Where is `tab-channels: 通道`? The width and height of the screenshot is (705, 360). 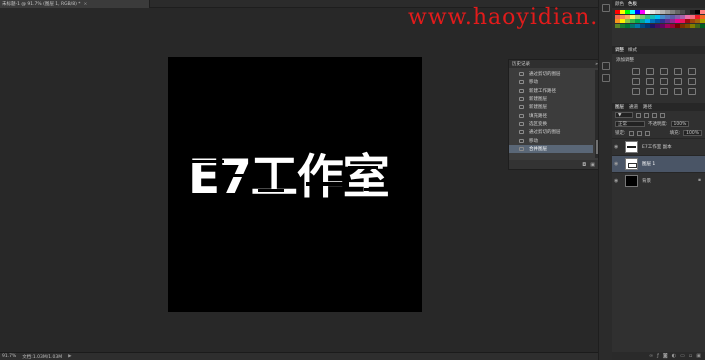
tab-channels: 通道 is located at coordinates (633, 107).